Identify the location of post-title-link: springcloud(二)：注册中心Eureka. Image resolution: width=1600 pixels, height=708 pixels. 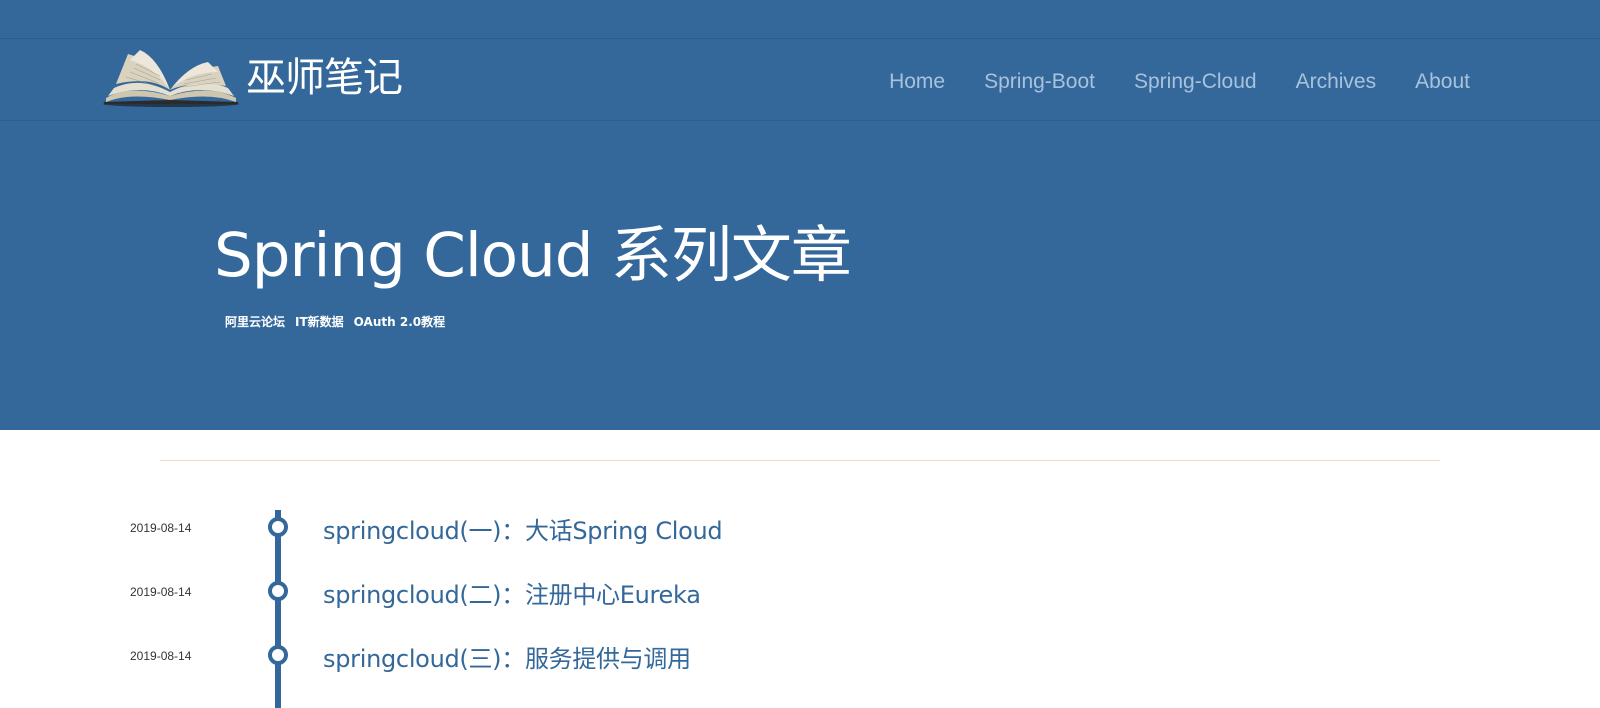
(512, 592).